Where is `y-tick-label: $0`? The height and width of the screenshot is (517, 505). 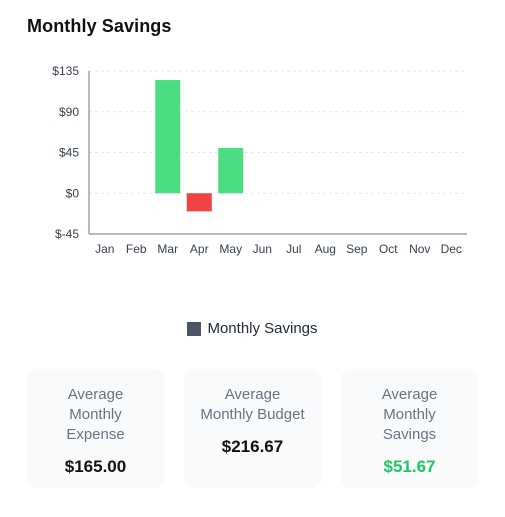 y-tick-label: $0 is located at coordinates (73, 193).